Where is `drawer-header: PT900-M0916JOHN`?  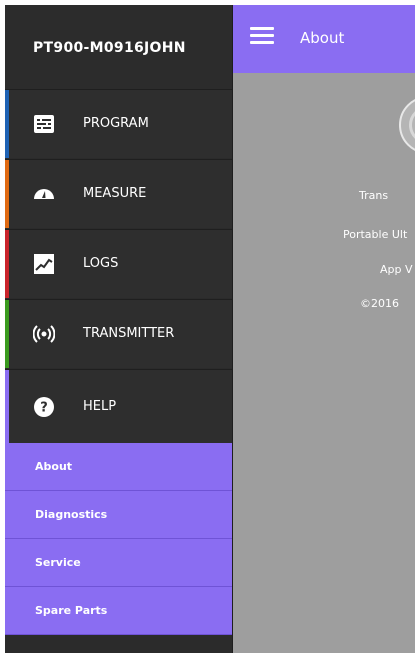 drawer-header: PT900-M0916JOHN is located at coordinates (118, 47).